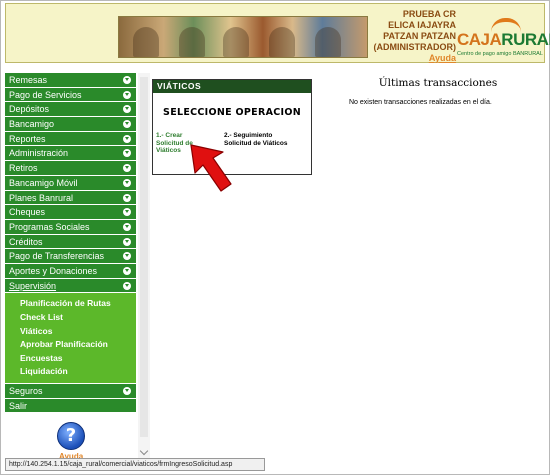 The height and width of the screenshot is (475, 550). What do you see at coordinates (70, 110) in the screenshot?
I see `sidebar-item-depositos: Depósitos` at bounding box center [70, 110].